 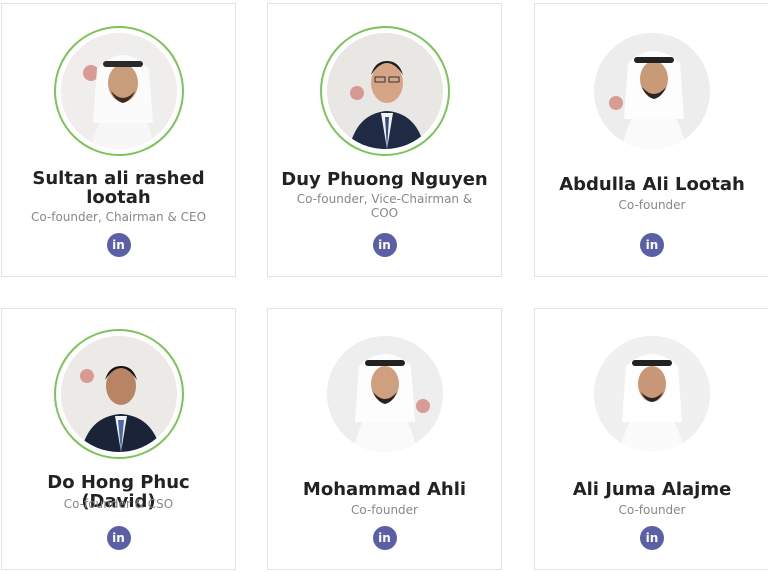 I want to click on member-name: Mohammad Ahli, so click(x=384, y=489).